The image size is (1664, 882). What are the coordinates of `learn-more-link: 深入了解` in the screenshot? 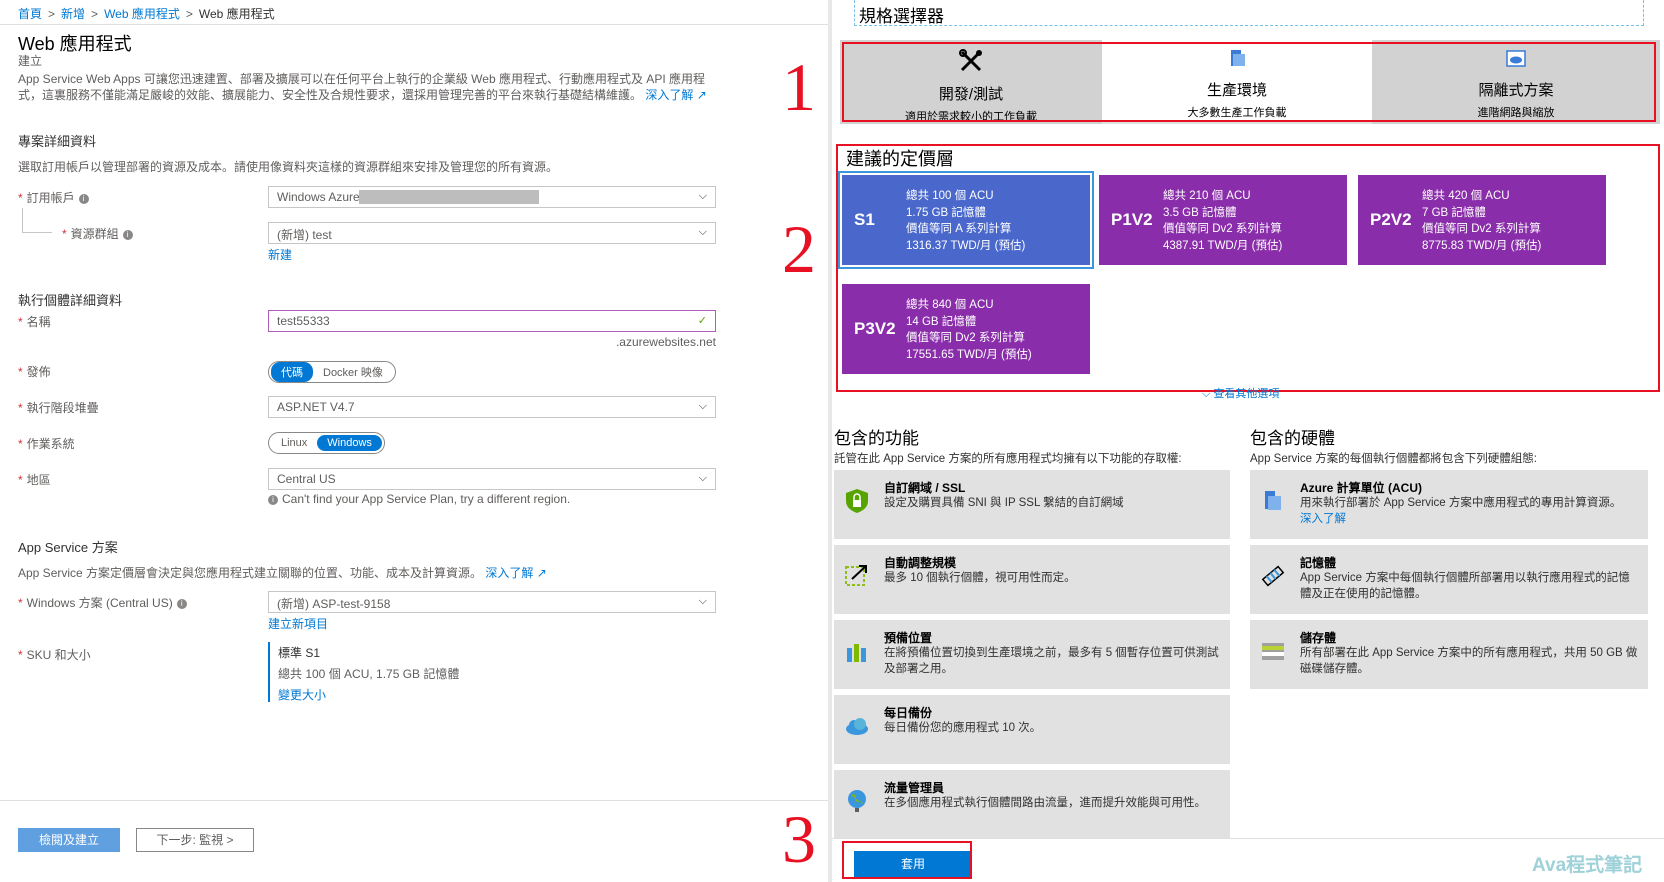 It's located at (669, 95).